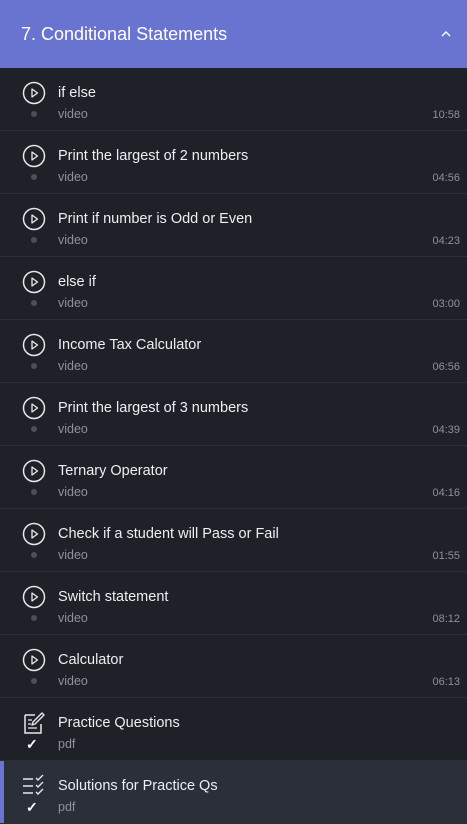 This screenshot has width=467, height=824. What do you see at coordinates (446, 430) in the screenshot?
I see `lecture-duration: 04:39` at bounding box center [446, 430].